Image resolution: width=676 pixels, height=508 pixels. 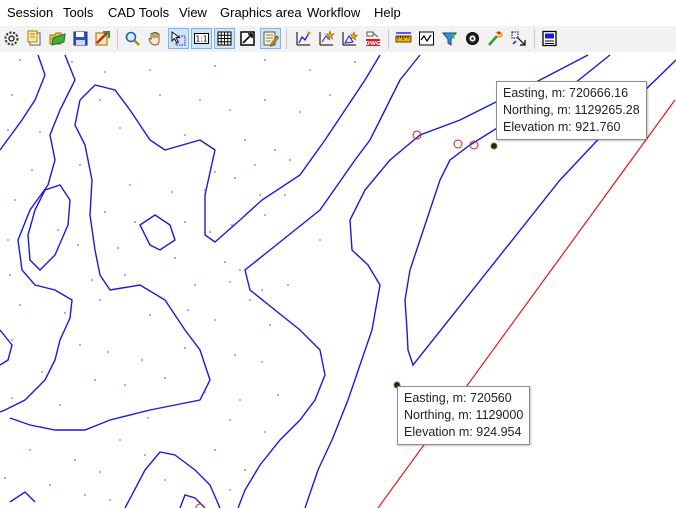 What do you see at coordinates (132, 38) in the screenshot?
I see `zoom-magnifier-icon` at bounding box center [132, 38].